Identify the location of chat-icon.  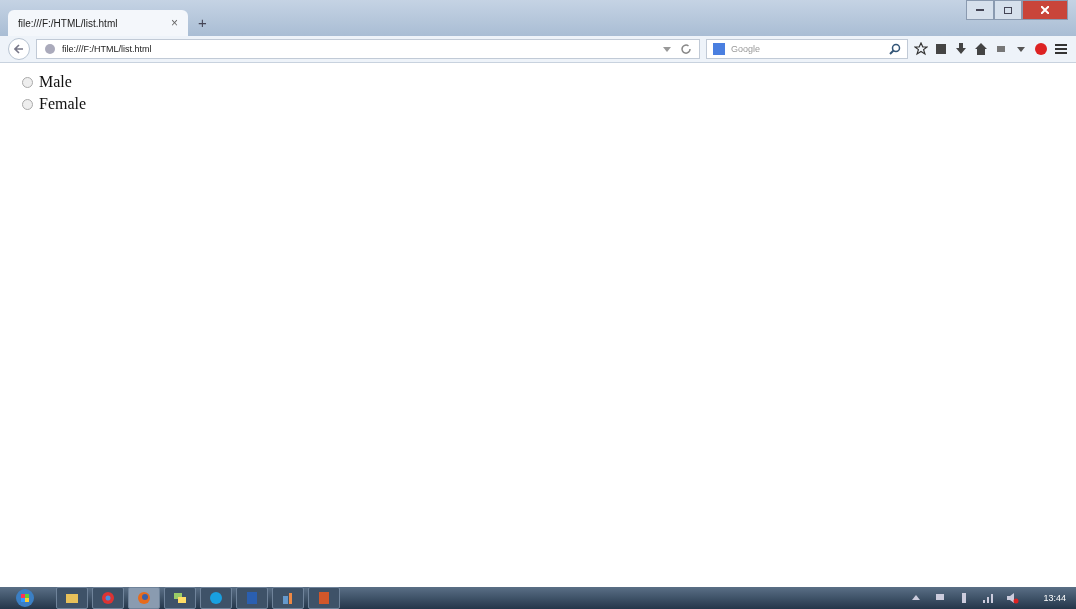
(180, 598).